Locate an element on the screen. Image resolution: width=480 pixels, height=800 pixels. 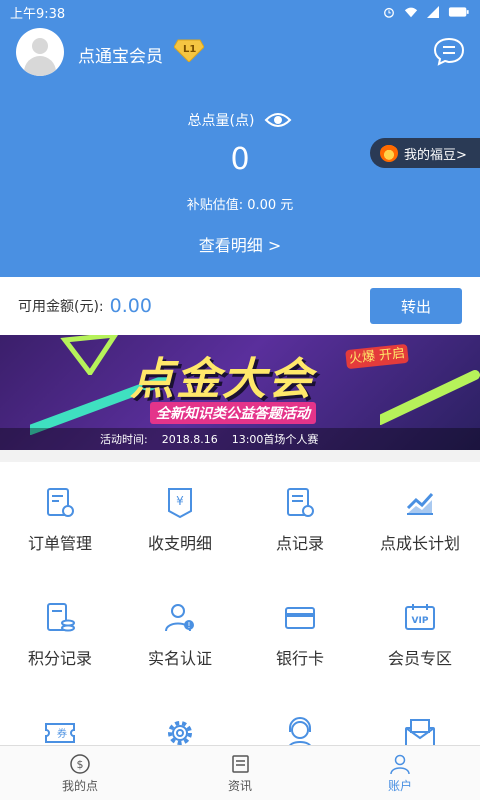
grid-item-vip-zone: VIP 会员专区 is located at coordinates (420, 634).